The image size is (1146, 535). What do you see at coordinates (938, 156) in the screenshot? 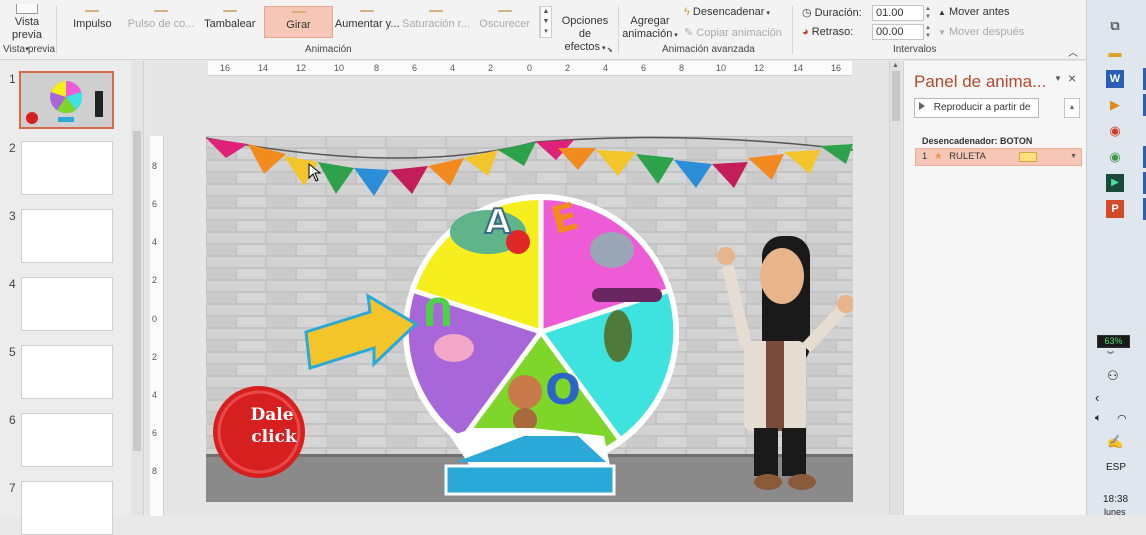
I see `star-icon: ★` at bounding box center [938, 156].